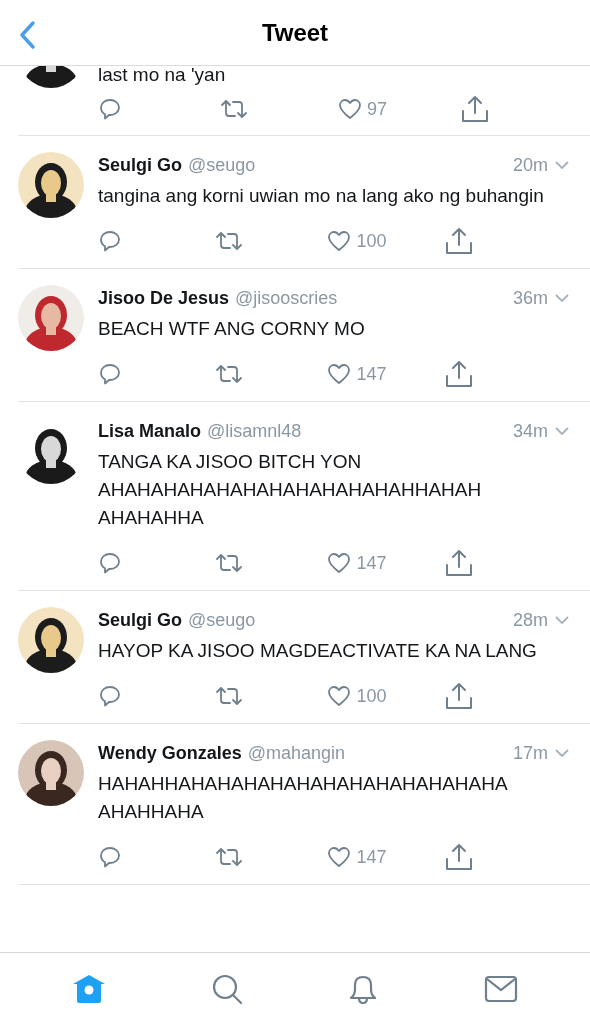 The height and width of the screenshot is (1024, 590). Describe the element at coordinates (530, 620) in the screenshot. I see `timestamp: 28m` at that location.